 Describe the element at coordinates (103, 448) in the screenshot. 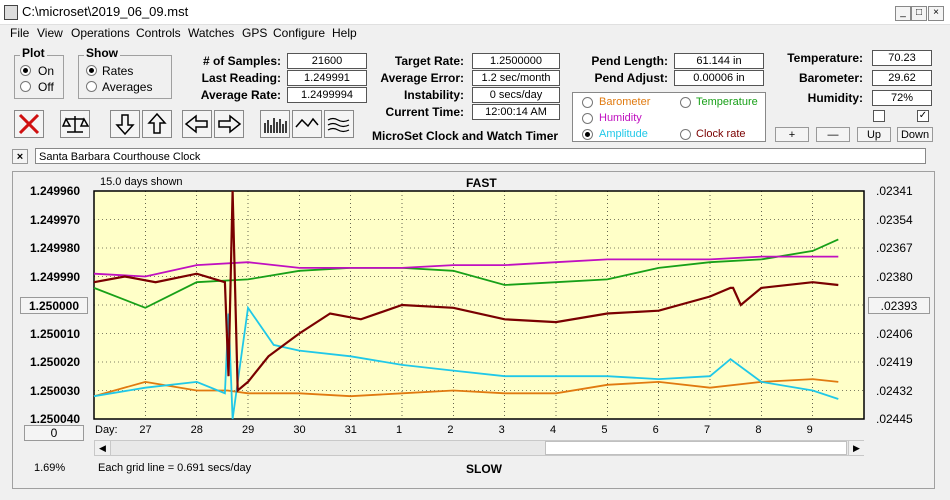

I see `scroll-left-arrow-icon: ◀` at that location.